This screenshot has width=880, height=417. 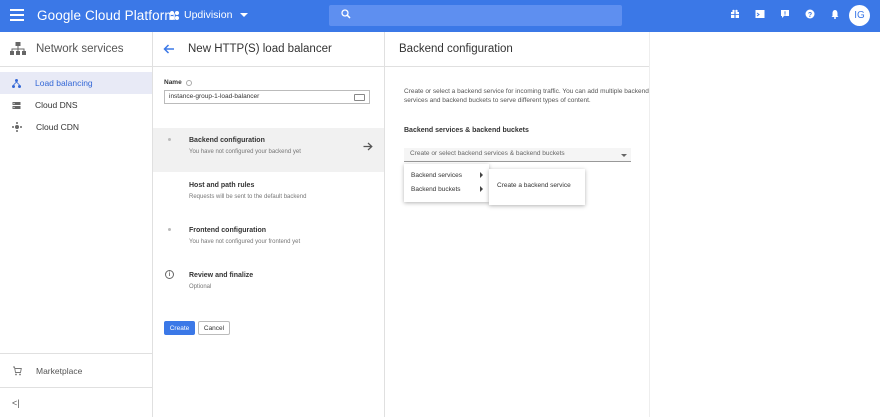 What do you see at coordinates (16, 402) in the screenshot?
I see `collapse-icon: <|` at bounding box center [16, 402].